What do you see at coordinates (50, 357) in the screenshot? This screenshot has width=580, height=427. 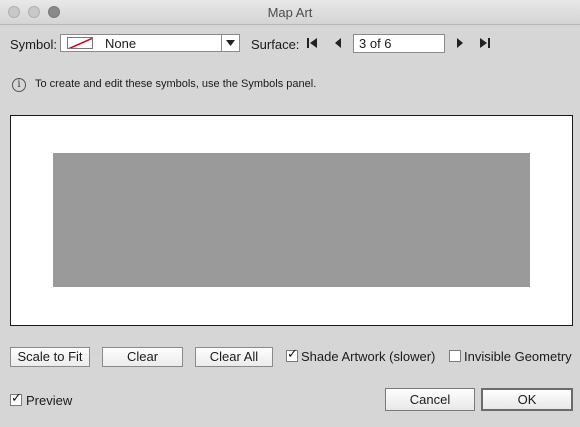 I see `scale-to-fit-button: Scale to Fit` at bounding box center [50, 357].